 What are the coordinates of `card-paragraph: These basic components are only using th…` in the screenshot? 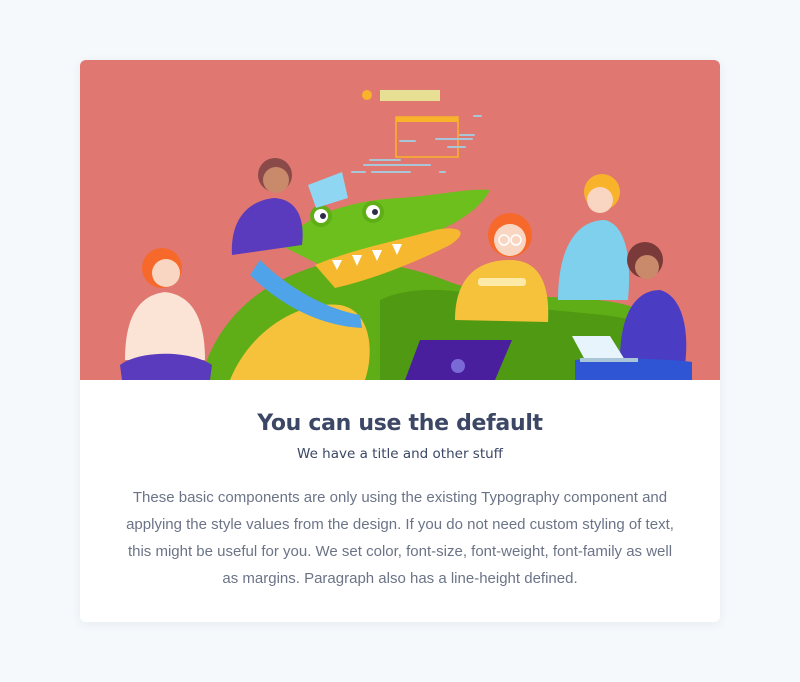 It's located at (400, 538).